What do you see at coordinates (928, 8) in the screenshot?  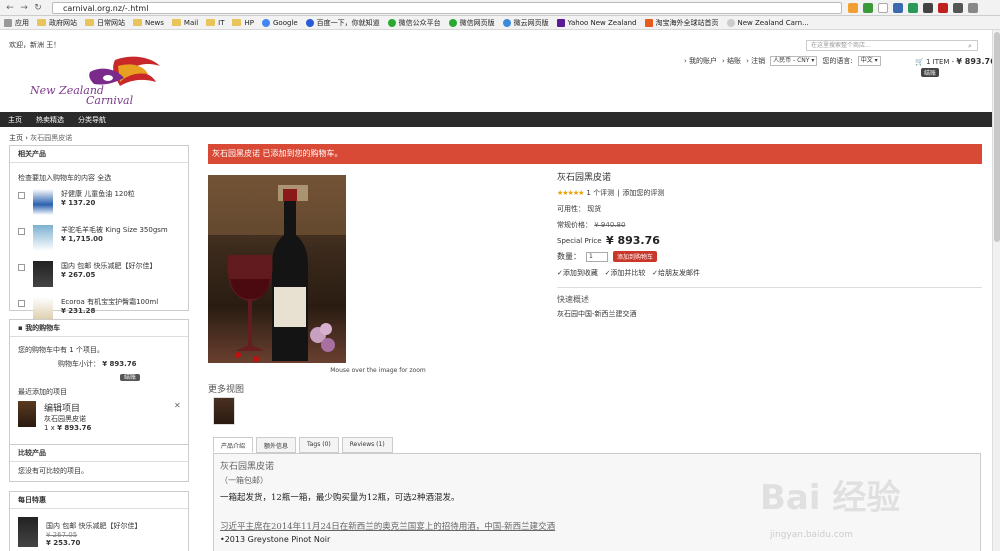 I see `box-icon` at bounding box center [928, 8].